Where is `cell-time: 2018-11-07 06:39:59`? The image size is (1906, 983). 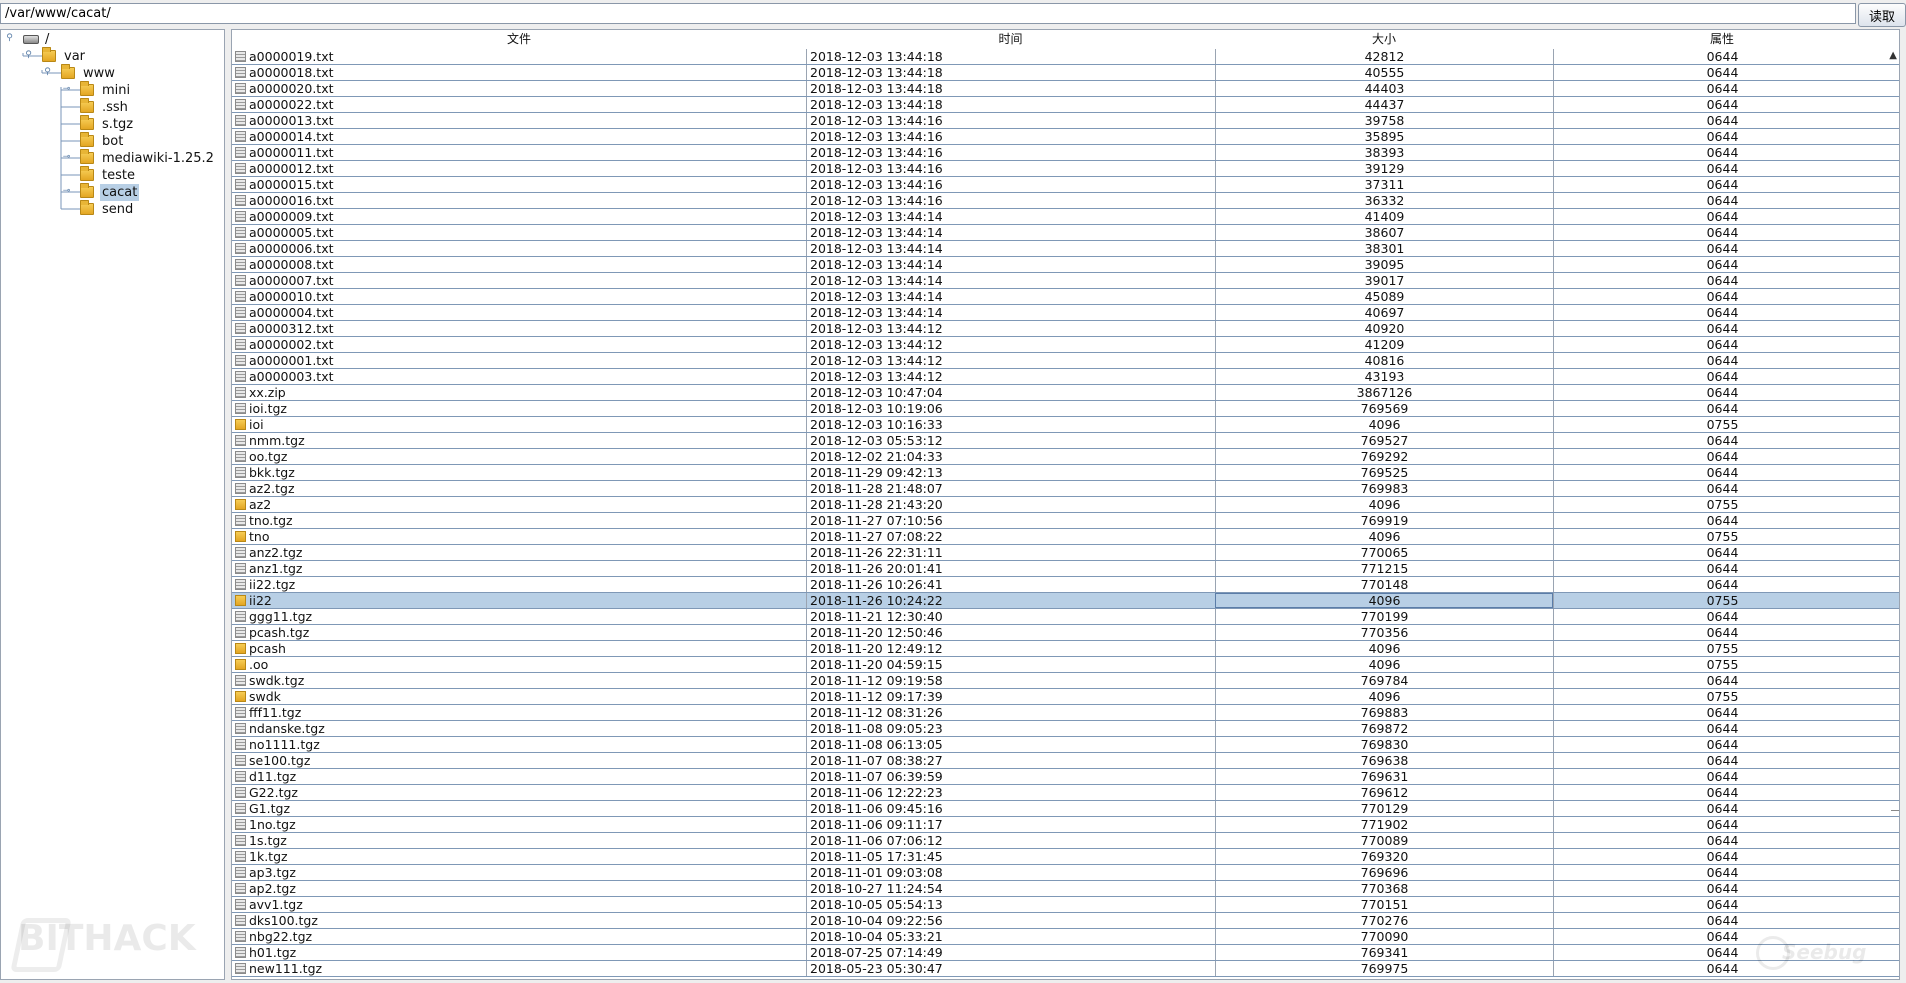
cell-time: 2018-11-07 06:39:59 is located at coordinates (1010, 776).